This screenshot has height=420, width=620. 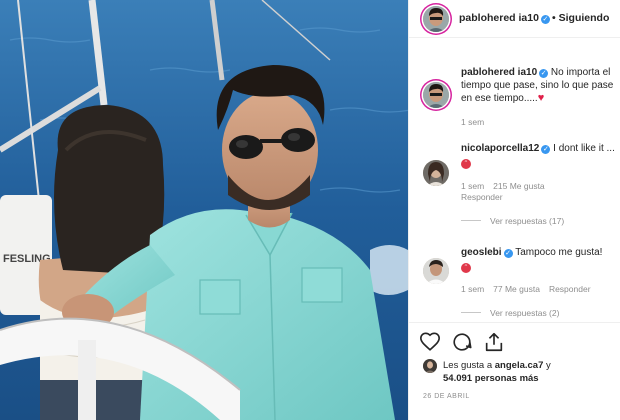 I want to click on liker-avatar, so click(x=430, y=366).